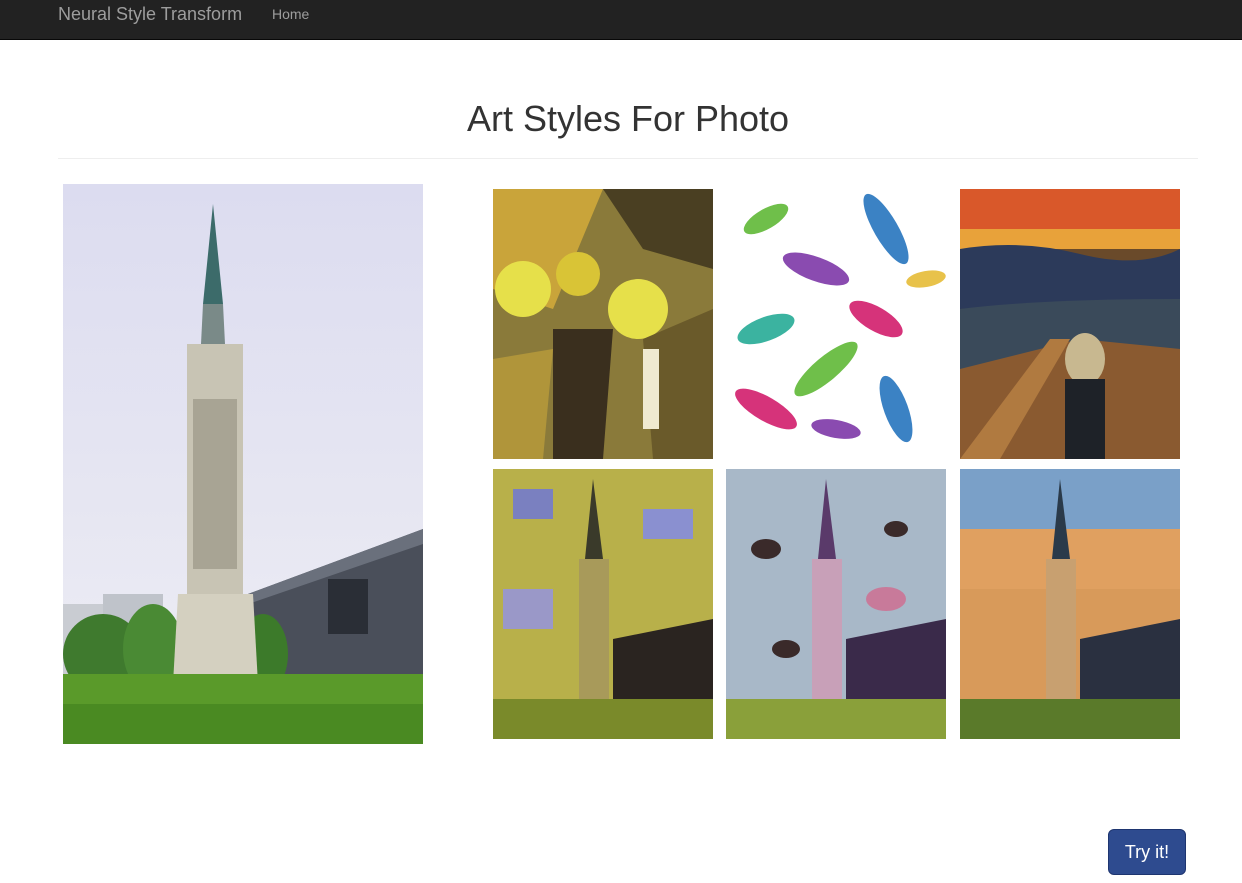 The width and height of the screenshot is (1242, 883). What do you see at coordinates (836, 324) in the screenshot?
I see `style-image-feathers` at bounding box center [836, 324].